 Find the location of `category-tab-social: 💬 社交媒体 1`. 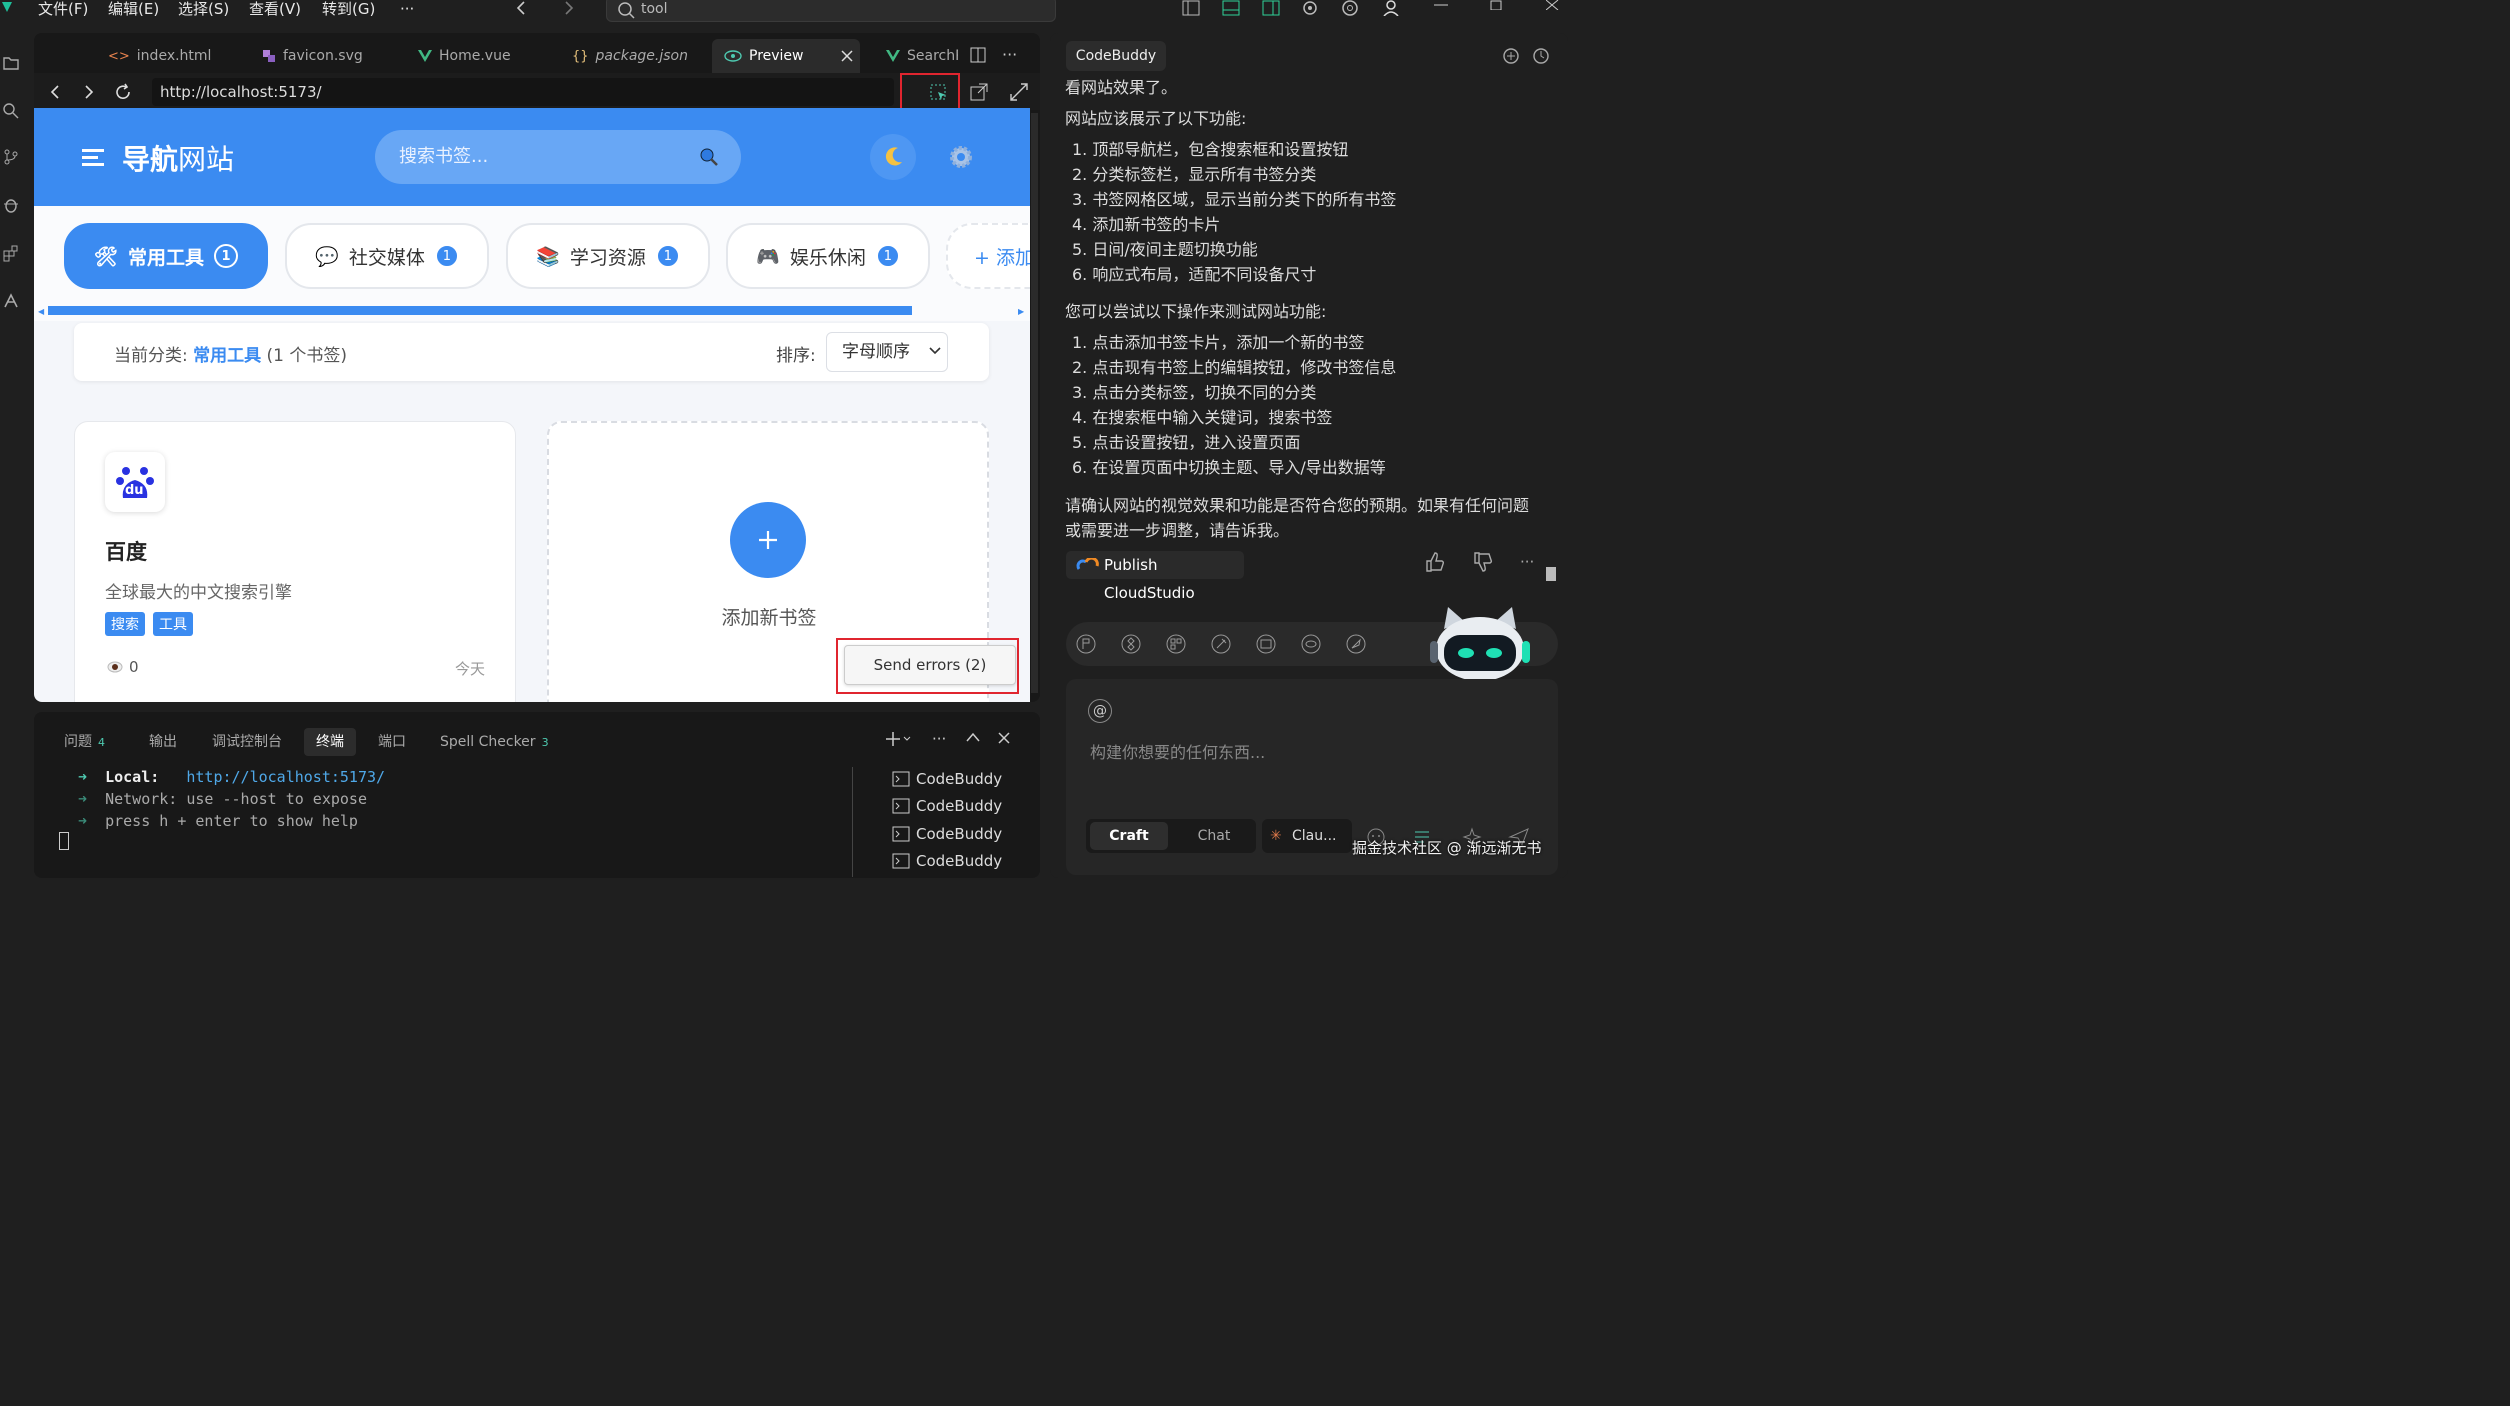

category-tab-social: 💬 社交媒体 1 is located at coordinates (387, 256).